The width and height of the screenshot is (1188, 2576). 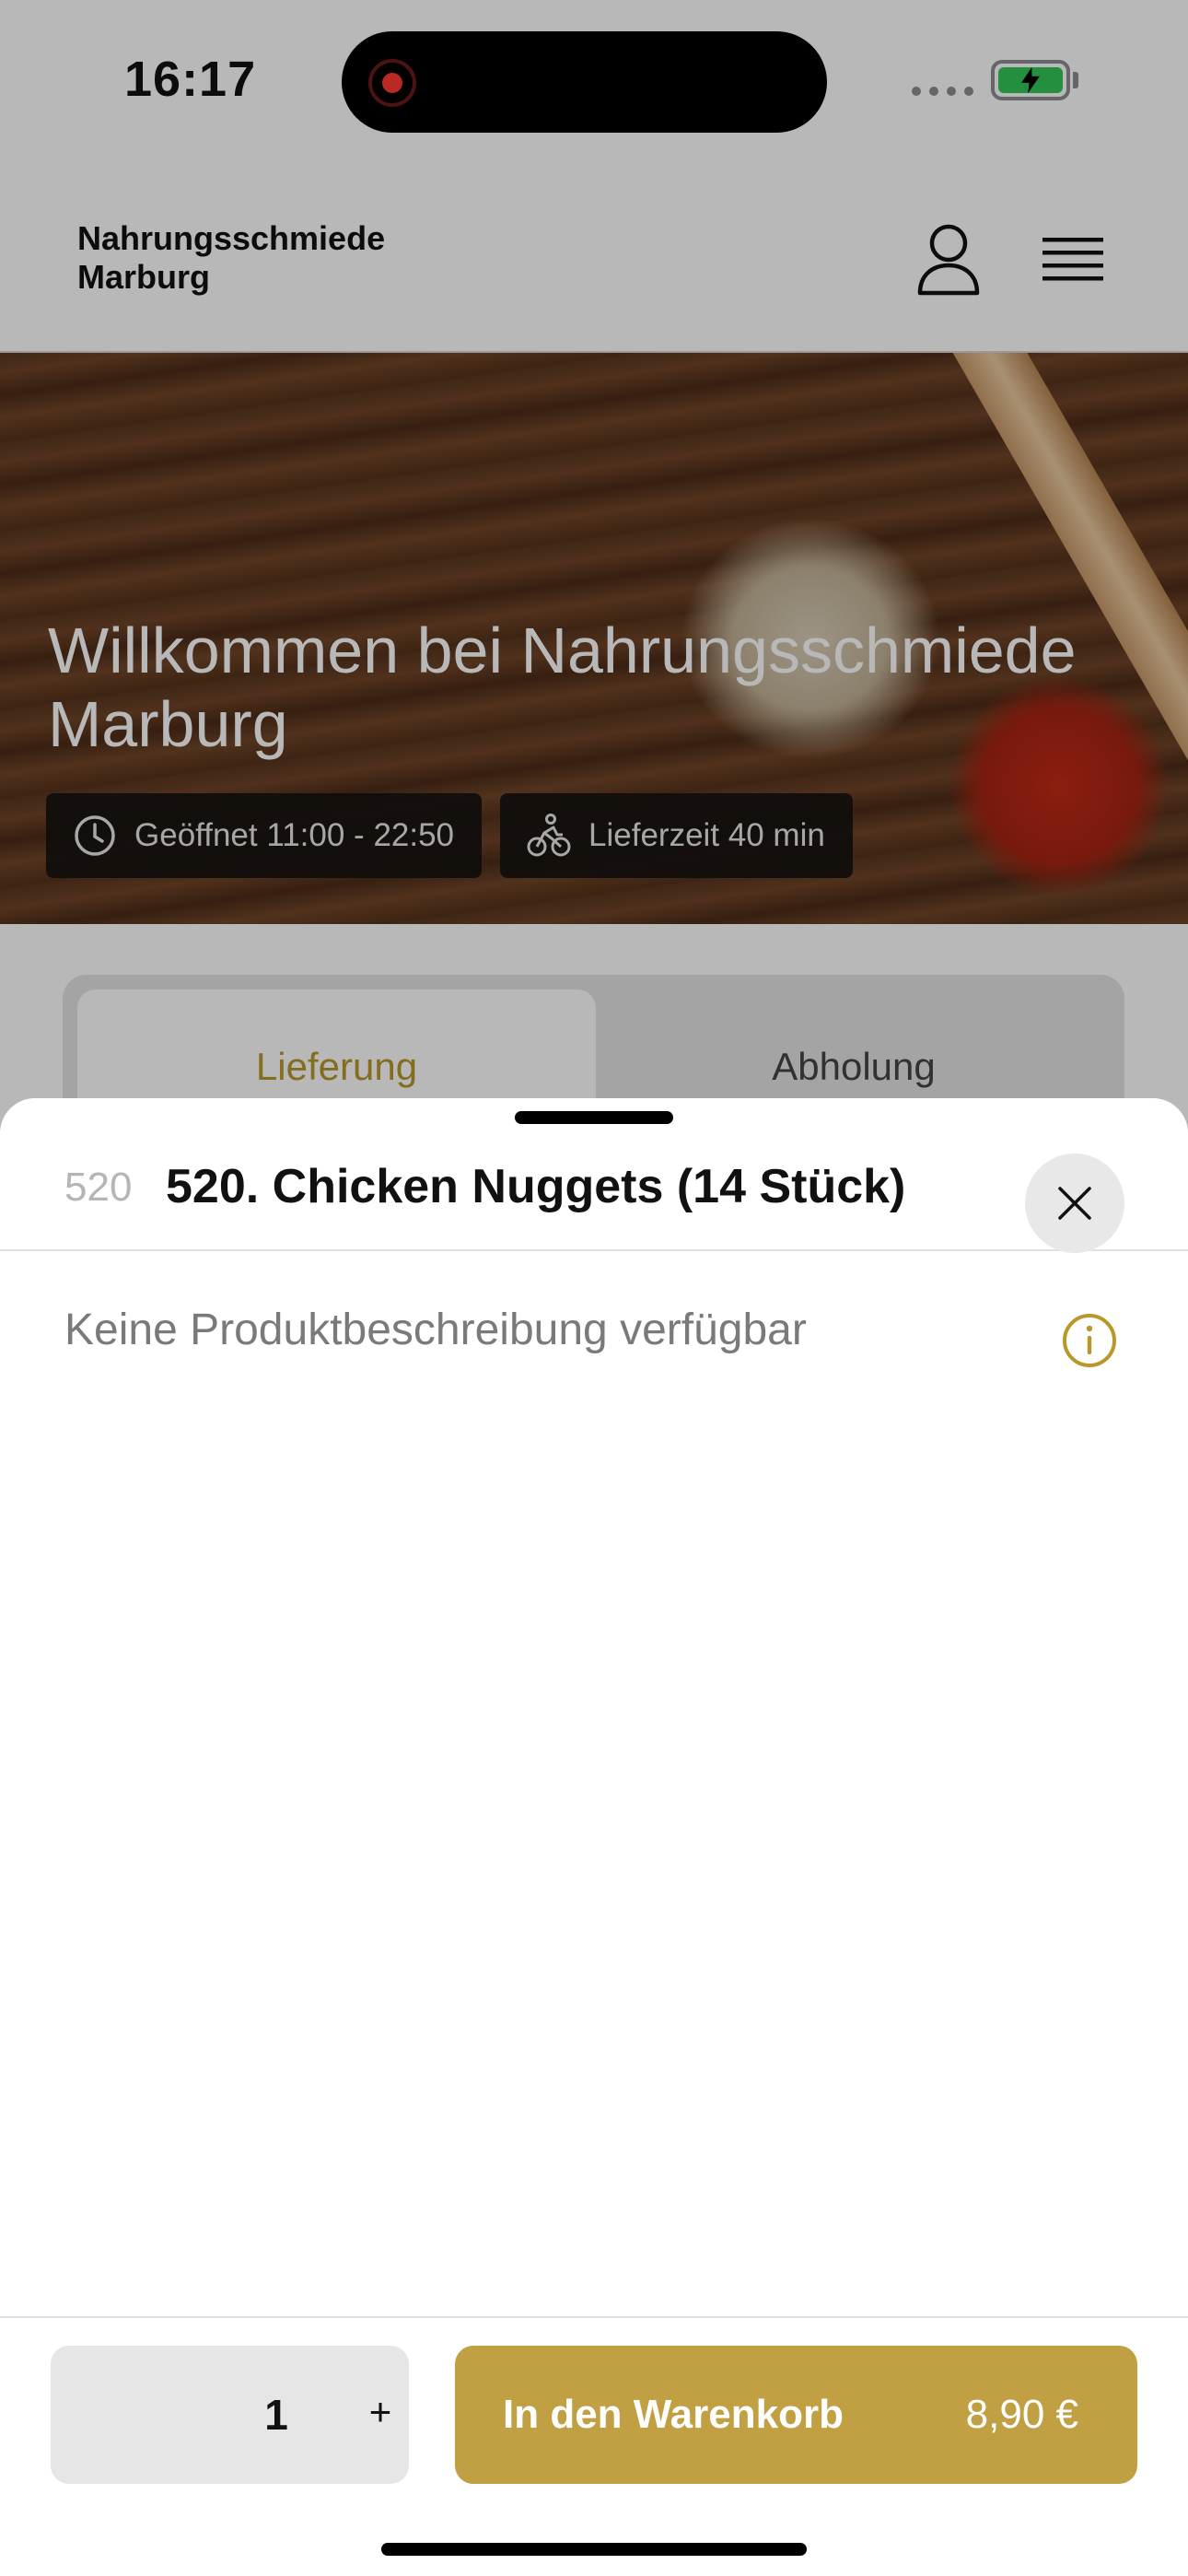 What do you see at coordinates (380, 2412) in the screenshot?
I see `quantity-plus-button: +` at bounding box center [380, 2412].